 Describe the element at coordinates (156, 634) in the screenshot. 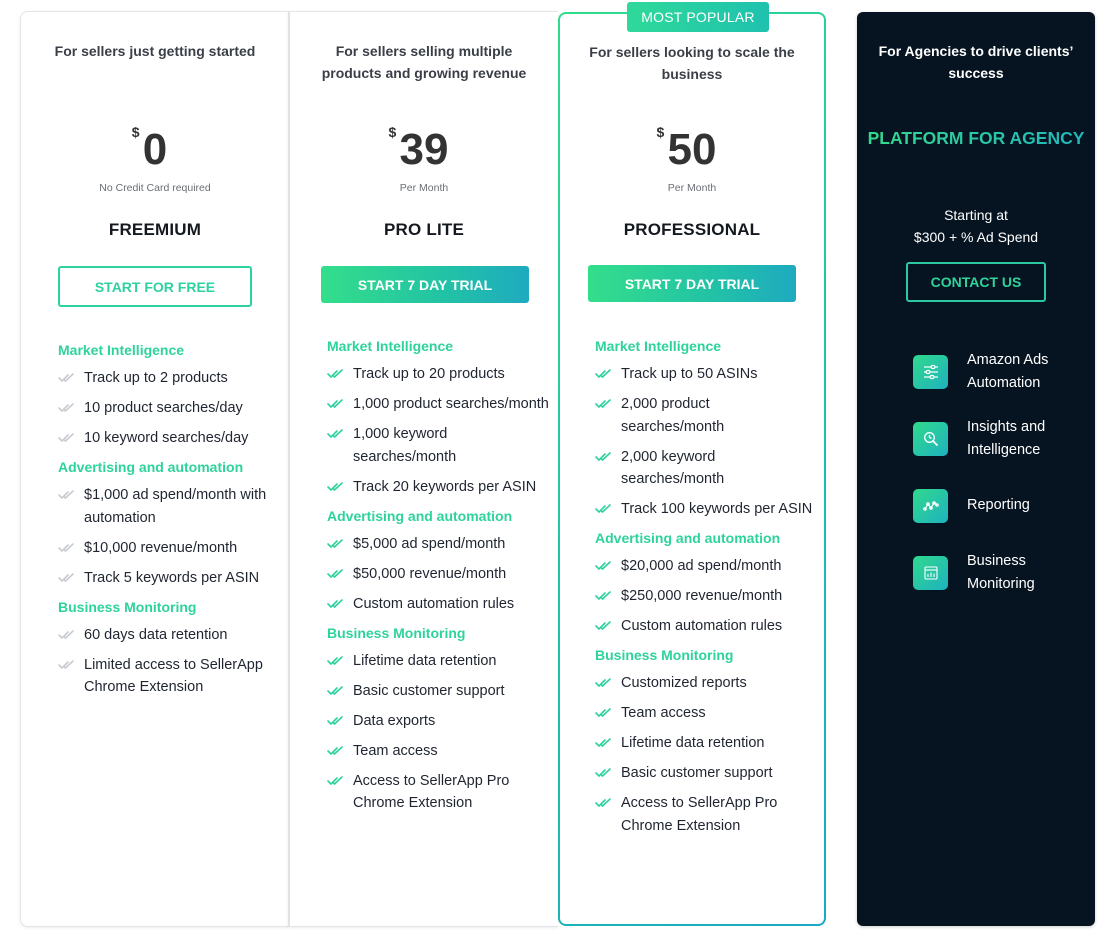

I see `feature-text: 60 days data retention` at that location.